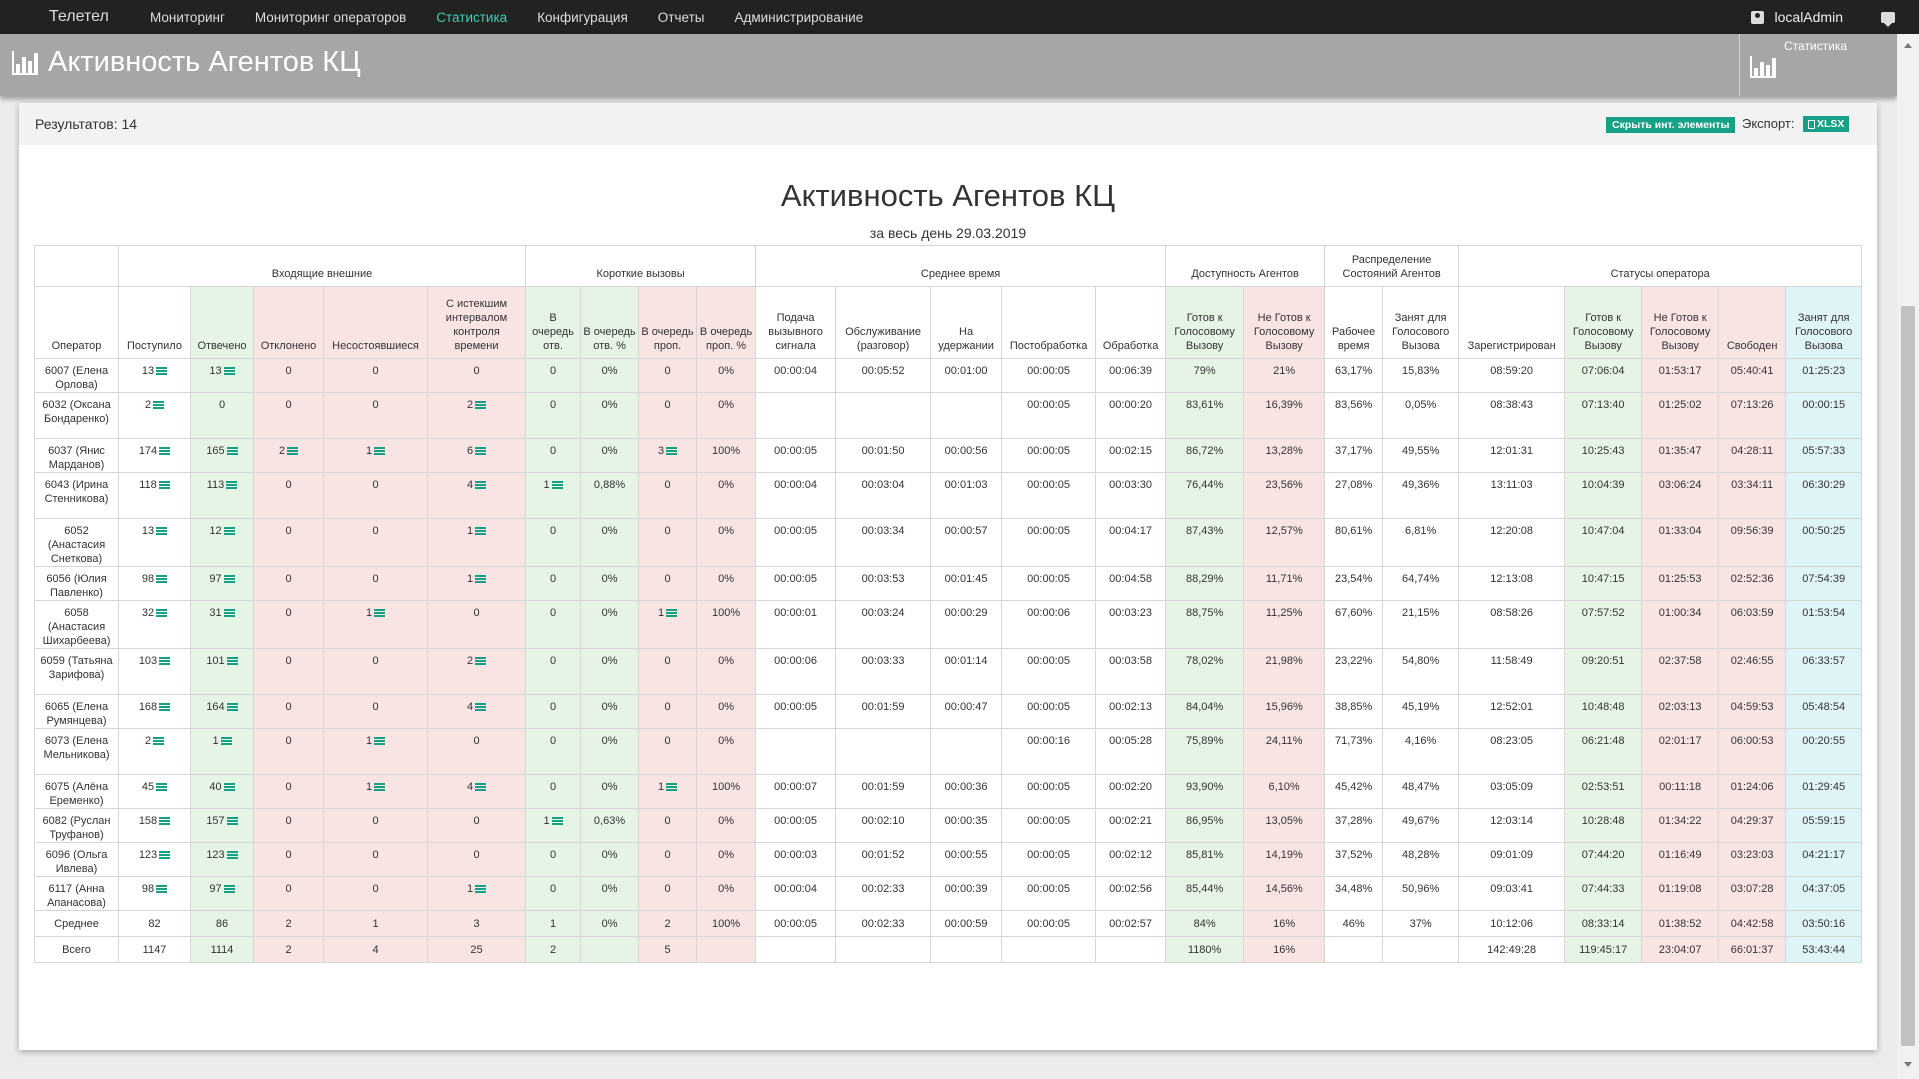 This screenshot has width=1919, height=1079. What do you see at coordinates (1757, 17) in the screenshot?
I see `user-icon` at bounding box center [1757, 17].